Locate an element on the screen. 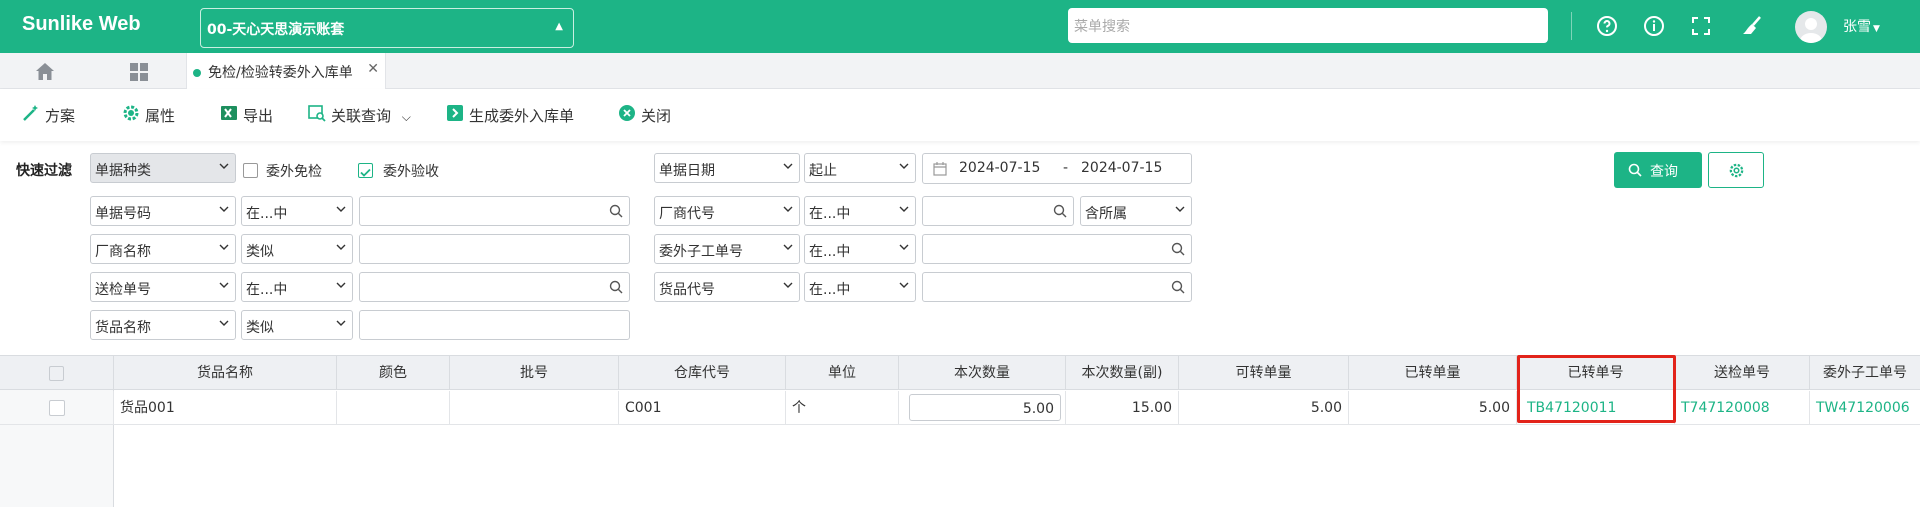 The width and height of the screenshot is (1920, 507). select-all-checkbox is located at coordinates (56, 373).